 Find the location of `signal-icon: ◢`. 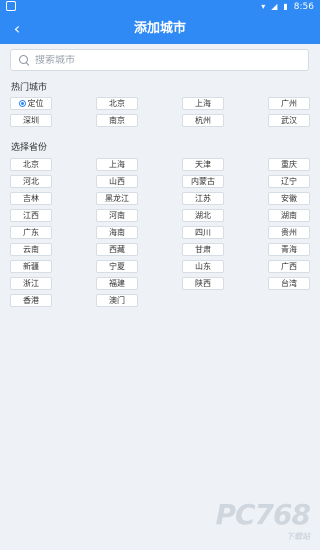

signal-icon: ◢ is located at coordinates (274, 6).